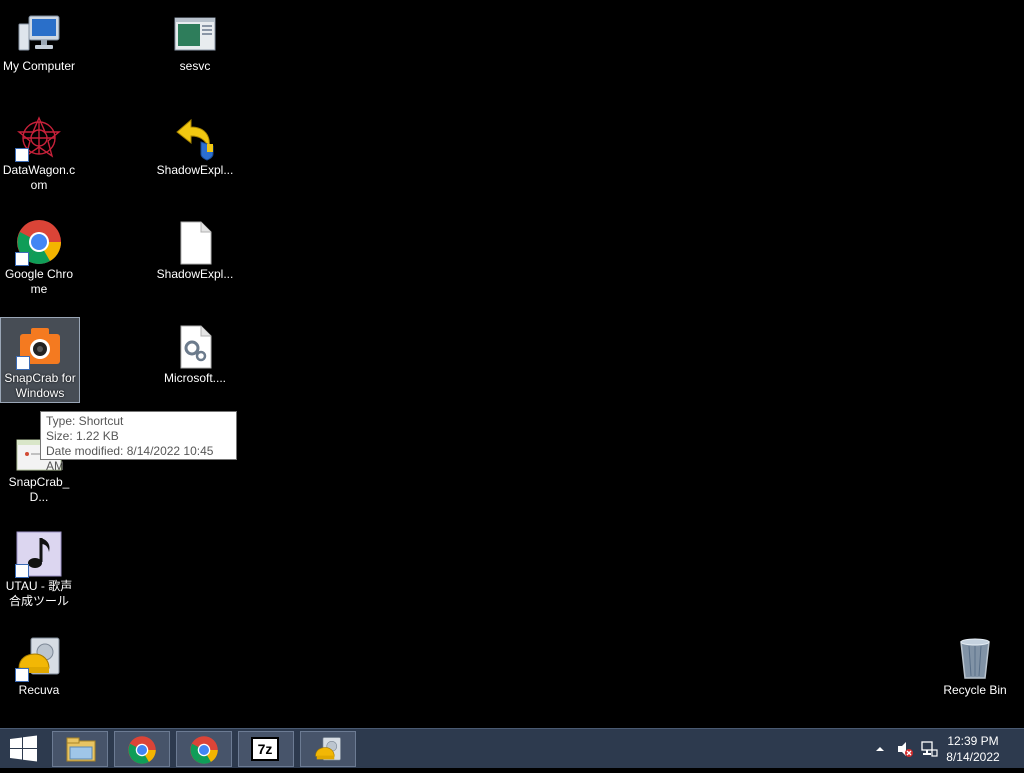 The width and height of the screenshot is (1024, 773). I want to click on taskbar-7zip-button: 7z, so click(266, 749).